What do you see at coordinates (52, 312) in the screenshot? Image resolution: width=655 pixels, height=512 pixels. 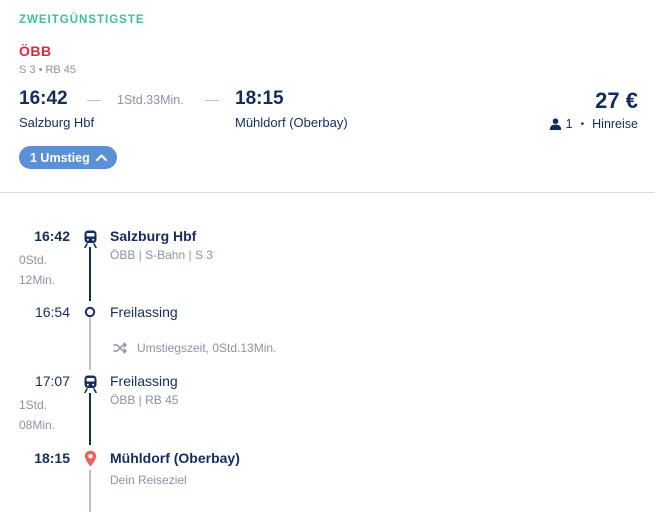 I see `stop-time: 16:54` at bounding box center [52, 312].